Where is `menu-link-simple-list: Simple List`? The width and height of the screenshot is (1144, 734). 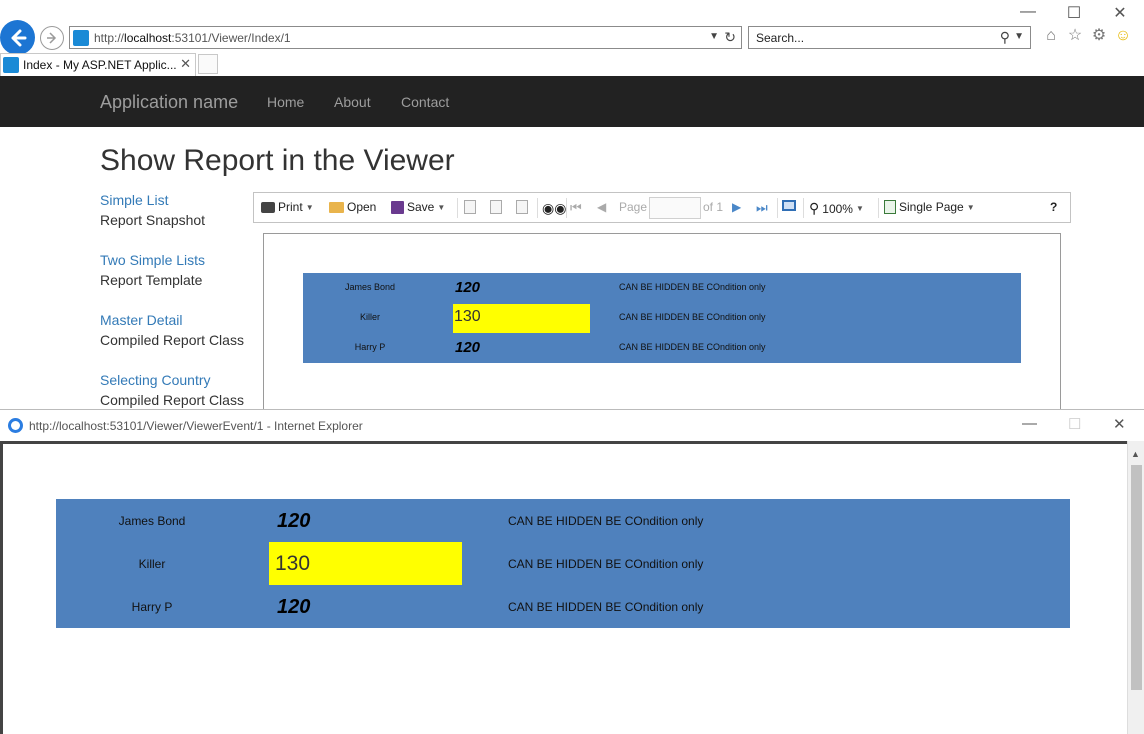
menu-link-simple-list: Simple List is located at coordinates (134, 200).